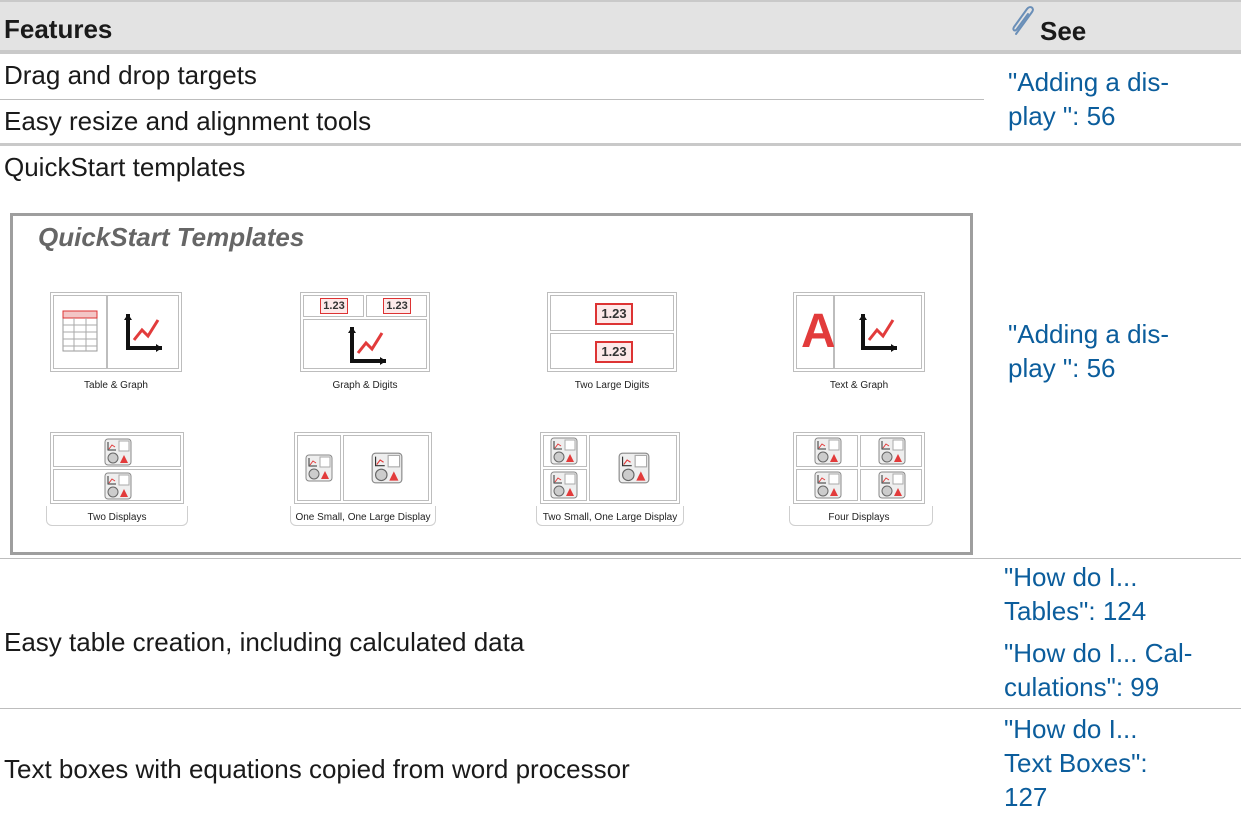  I want to click on features-column-header: Features, so click(58, 29).